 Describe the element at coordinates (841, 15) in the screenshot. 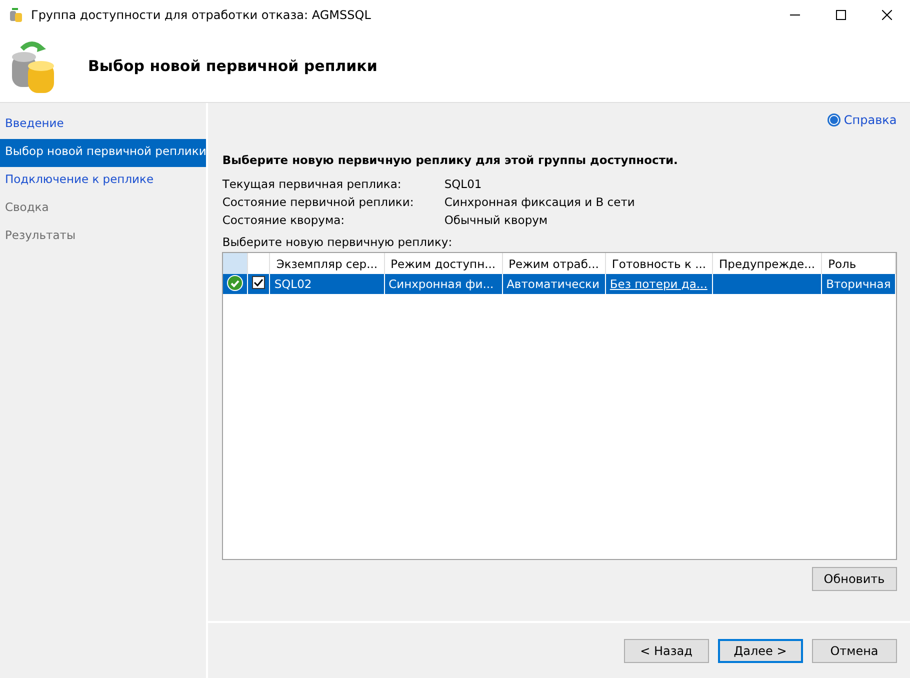

I see `maximize-icon` at that location.